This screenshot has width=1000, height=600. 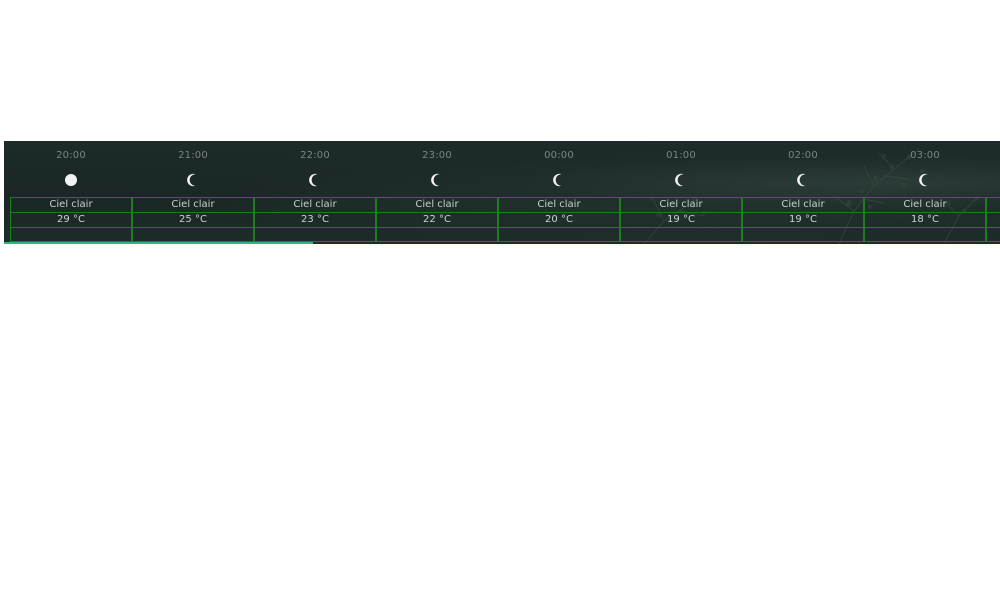 I want to click on hour-time: 21:00, so click(x=193, y=155).